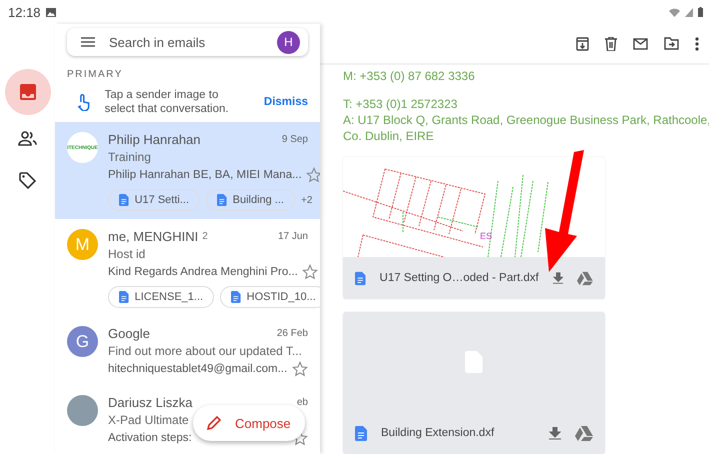 The image size is (709, 454). I want to click on search-field: Search in emails H, so click(187, 42).